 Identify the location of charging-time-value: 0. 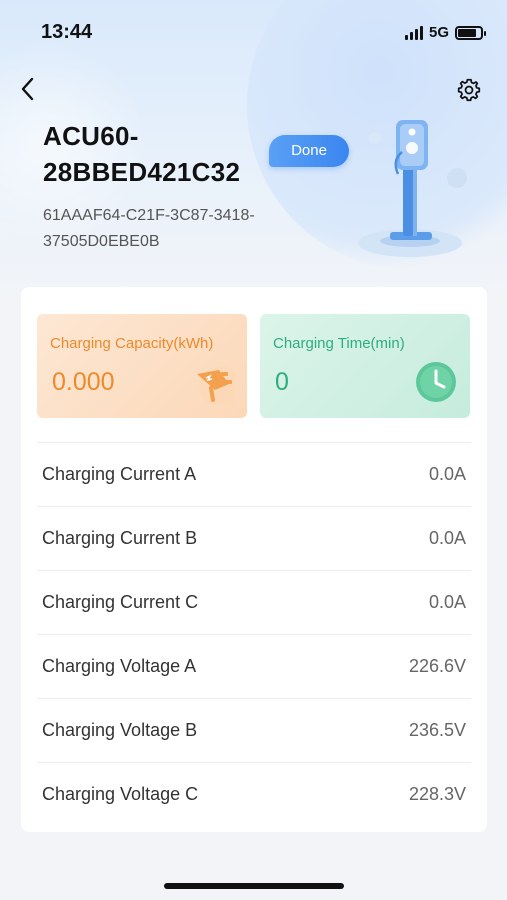
(282, 382).